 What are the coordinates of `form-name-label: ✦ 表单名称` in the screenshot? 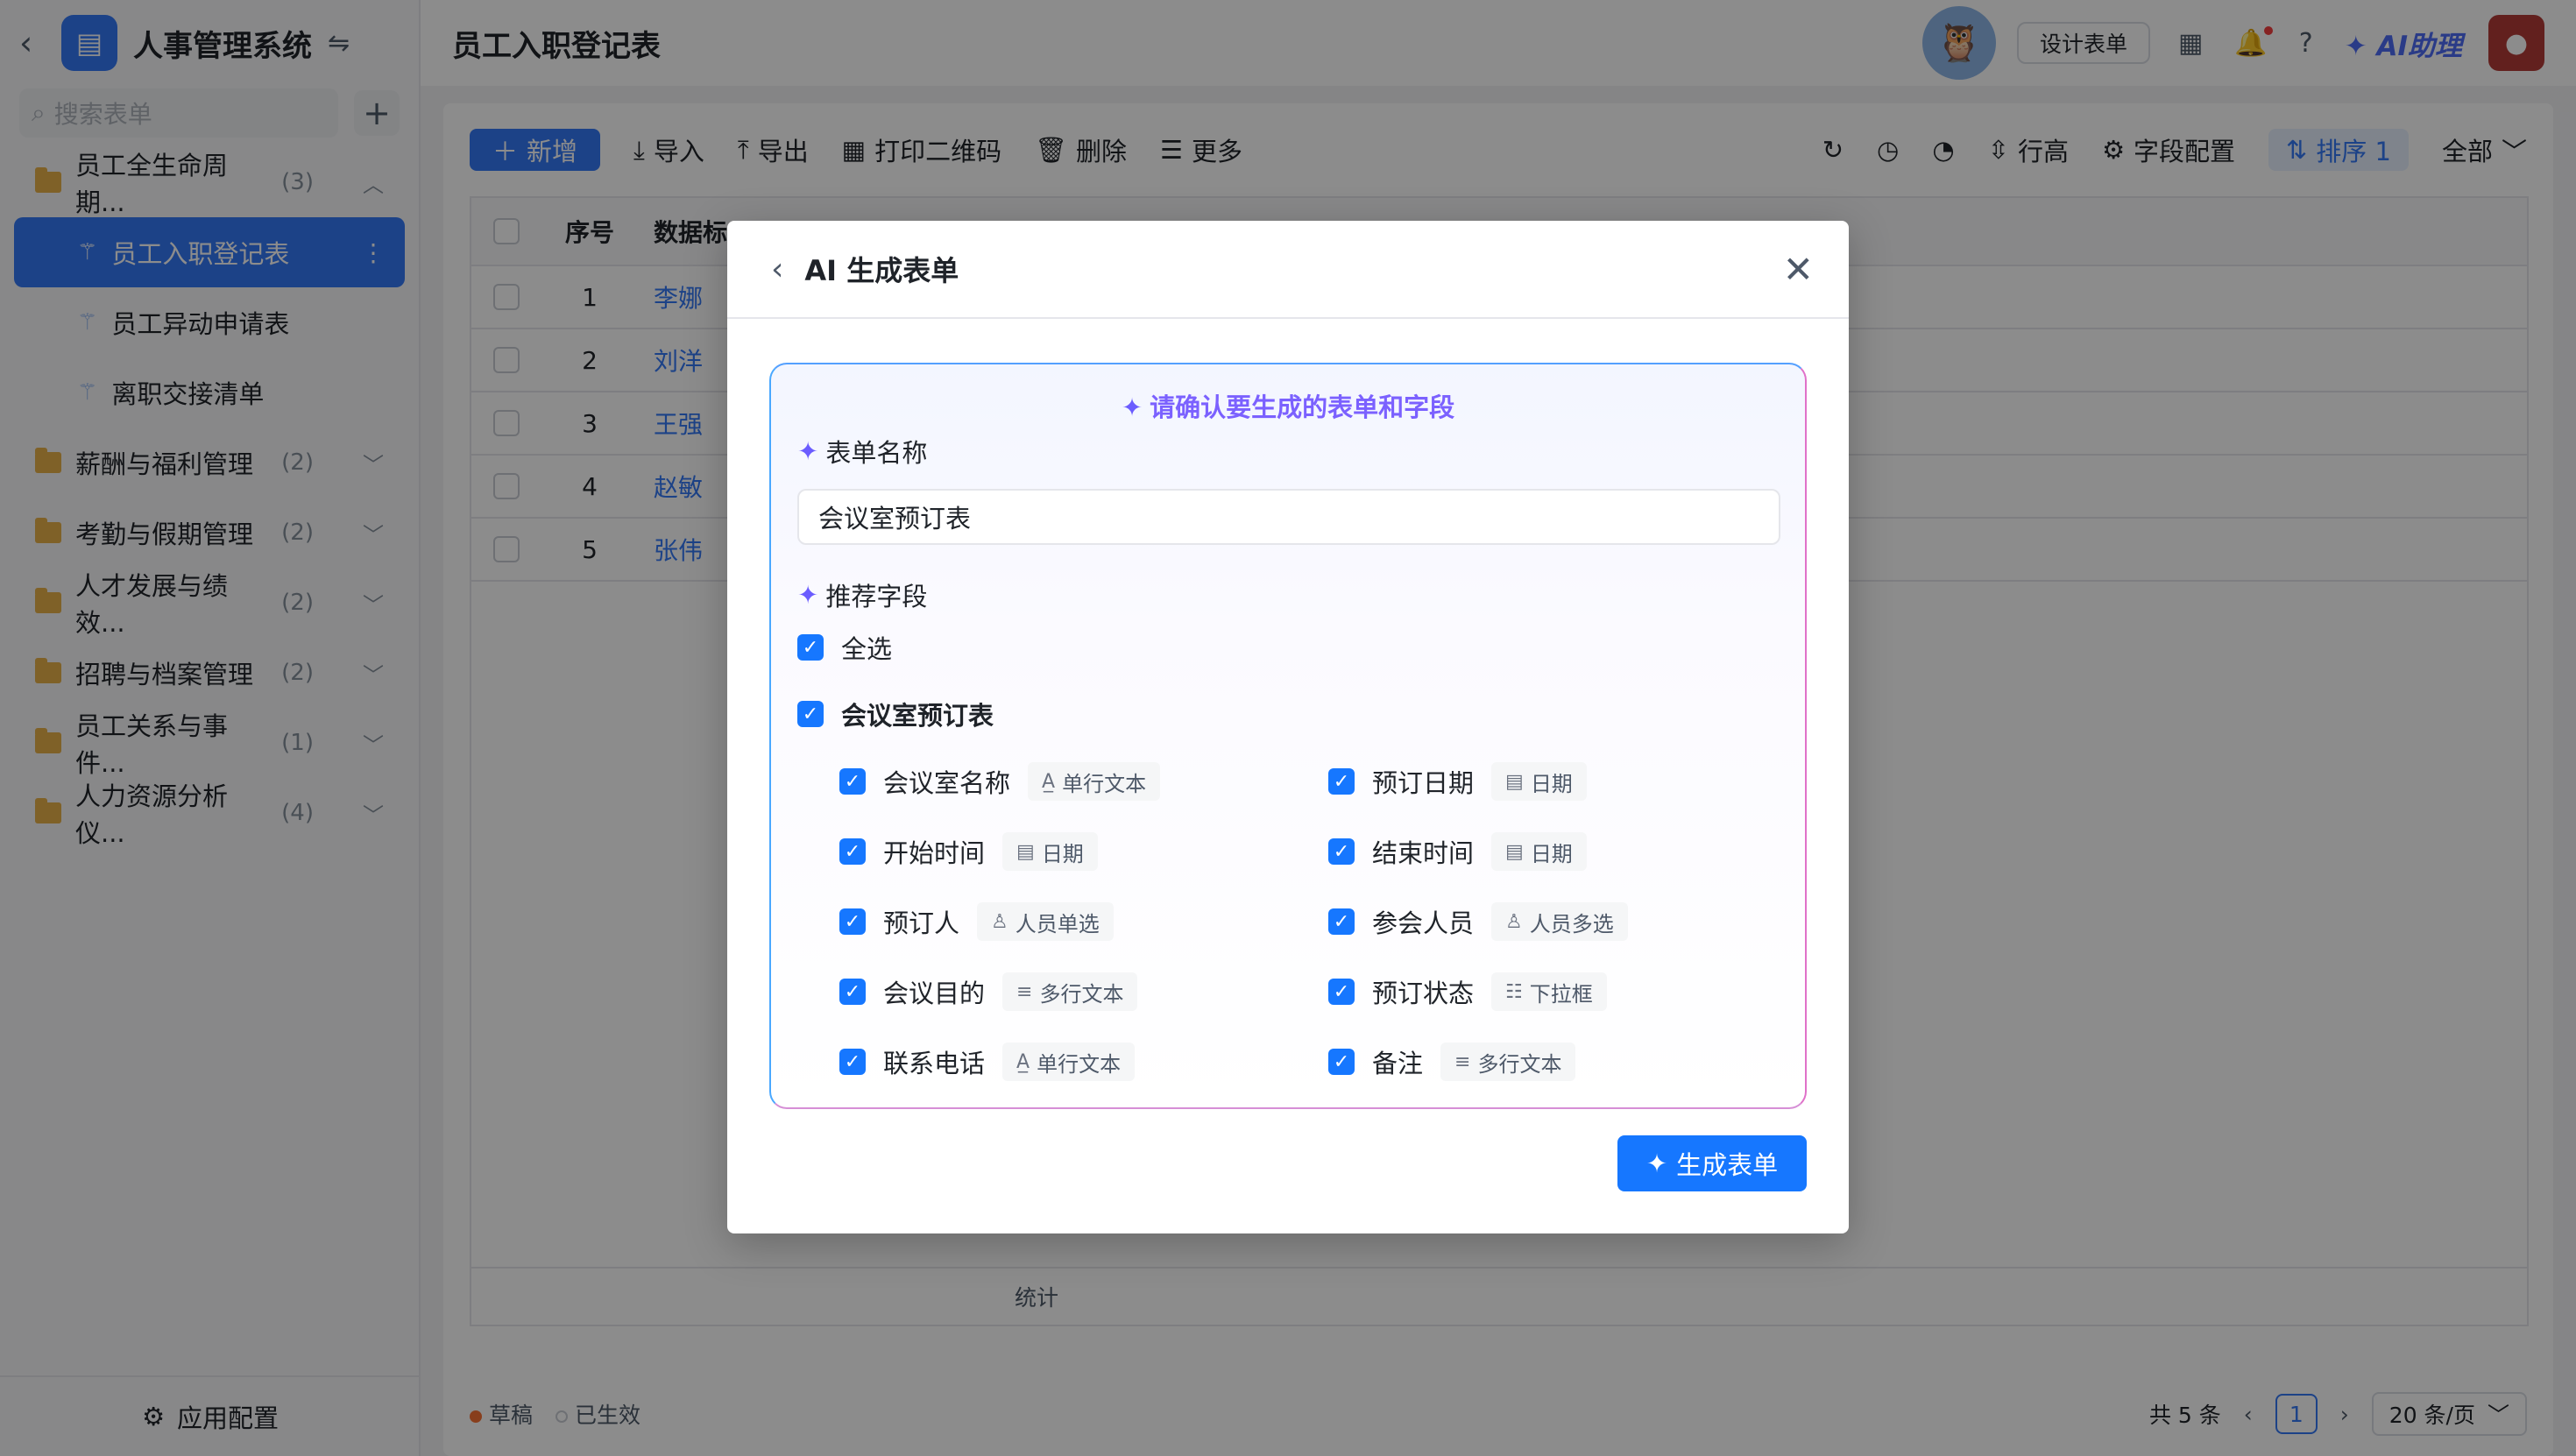 It's located at (862, 451).